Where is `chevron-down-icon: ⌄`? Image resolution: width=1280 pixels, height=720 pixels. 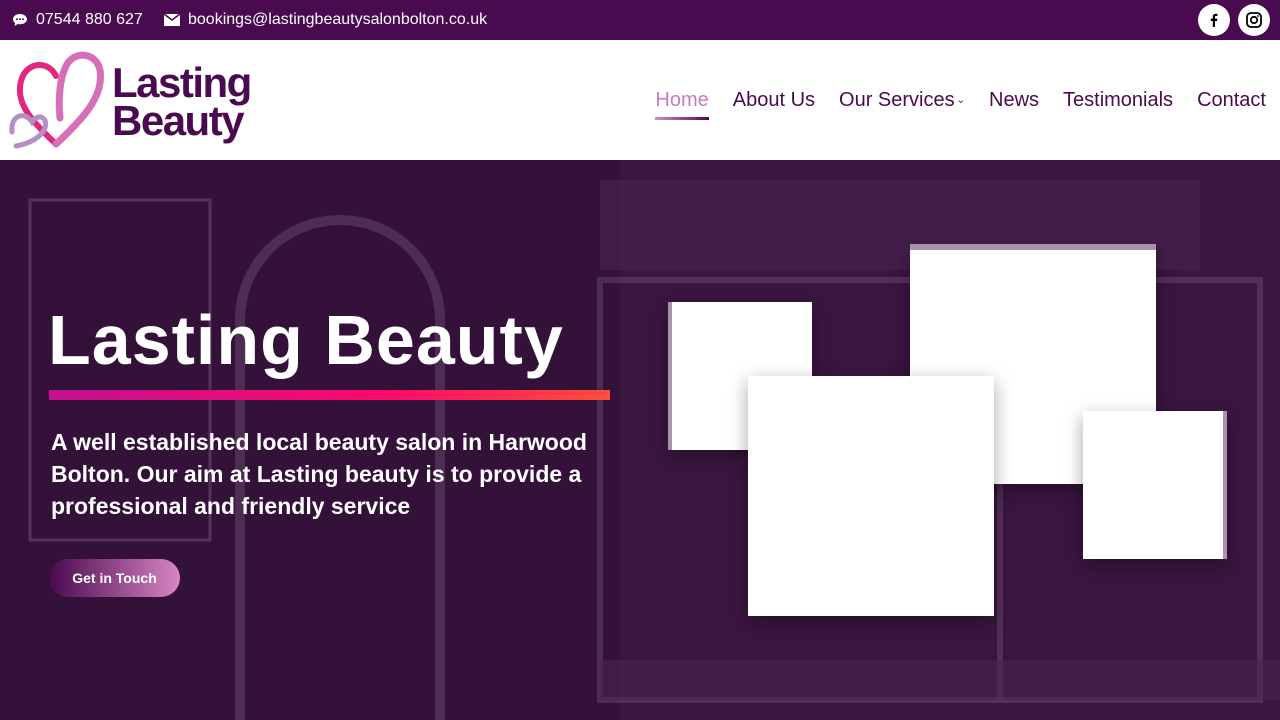
chevron-down-icon: ⌄ is located at coordinates (961, 100).